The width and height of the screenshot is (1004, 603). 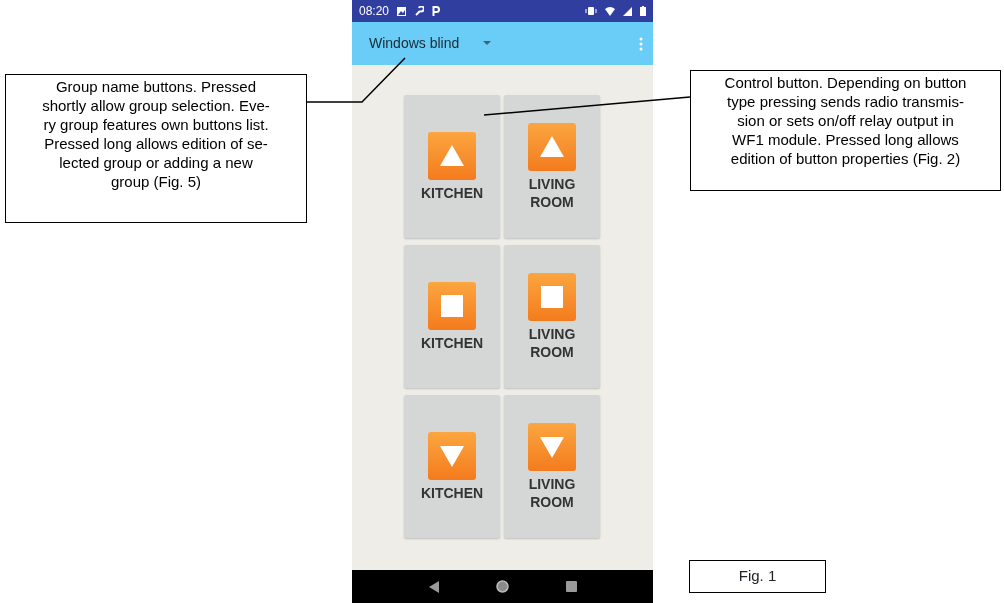 I want to click on wrench-icon, so click(x=419, y=11).